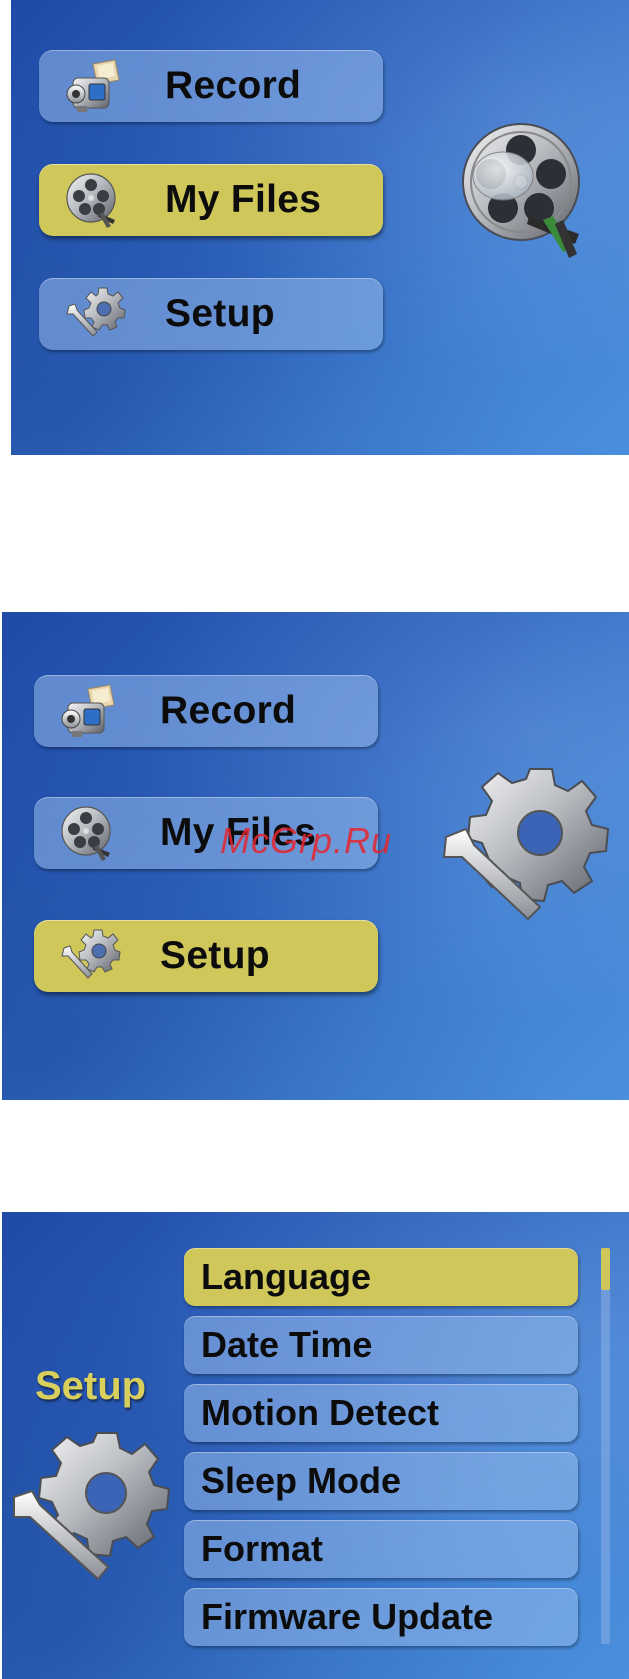 The width and height of the screenshot is (629, 1679). Describe the element at coordinates (287, 1344) in the screenshot. I see `menu-item-label: Date Time` at that location.